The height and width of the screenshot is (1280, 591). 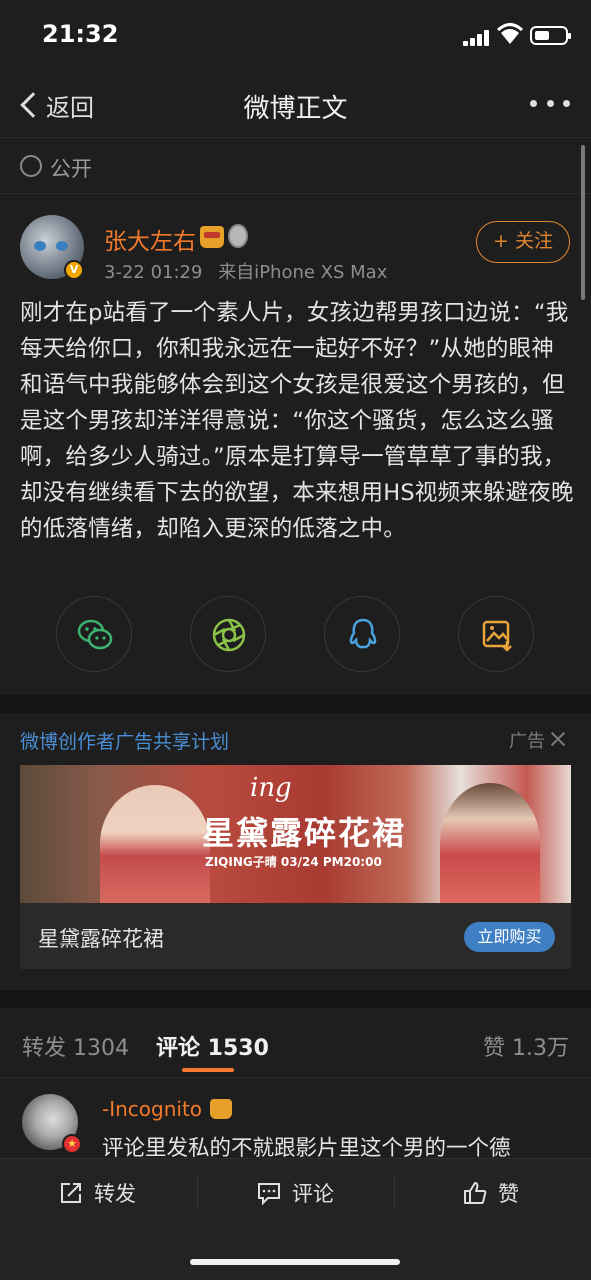 I want to click on visibility-label: 公开, so click(x=71, y=169).